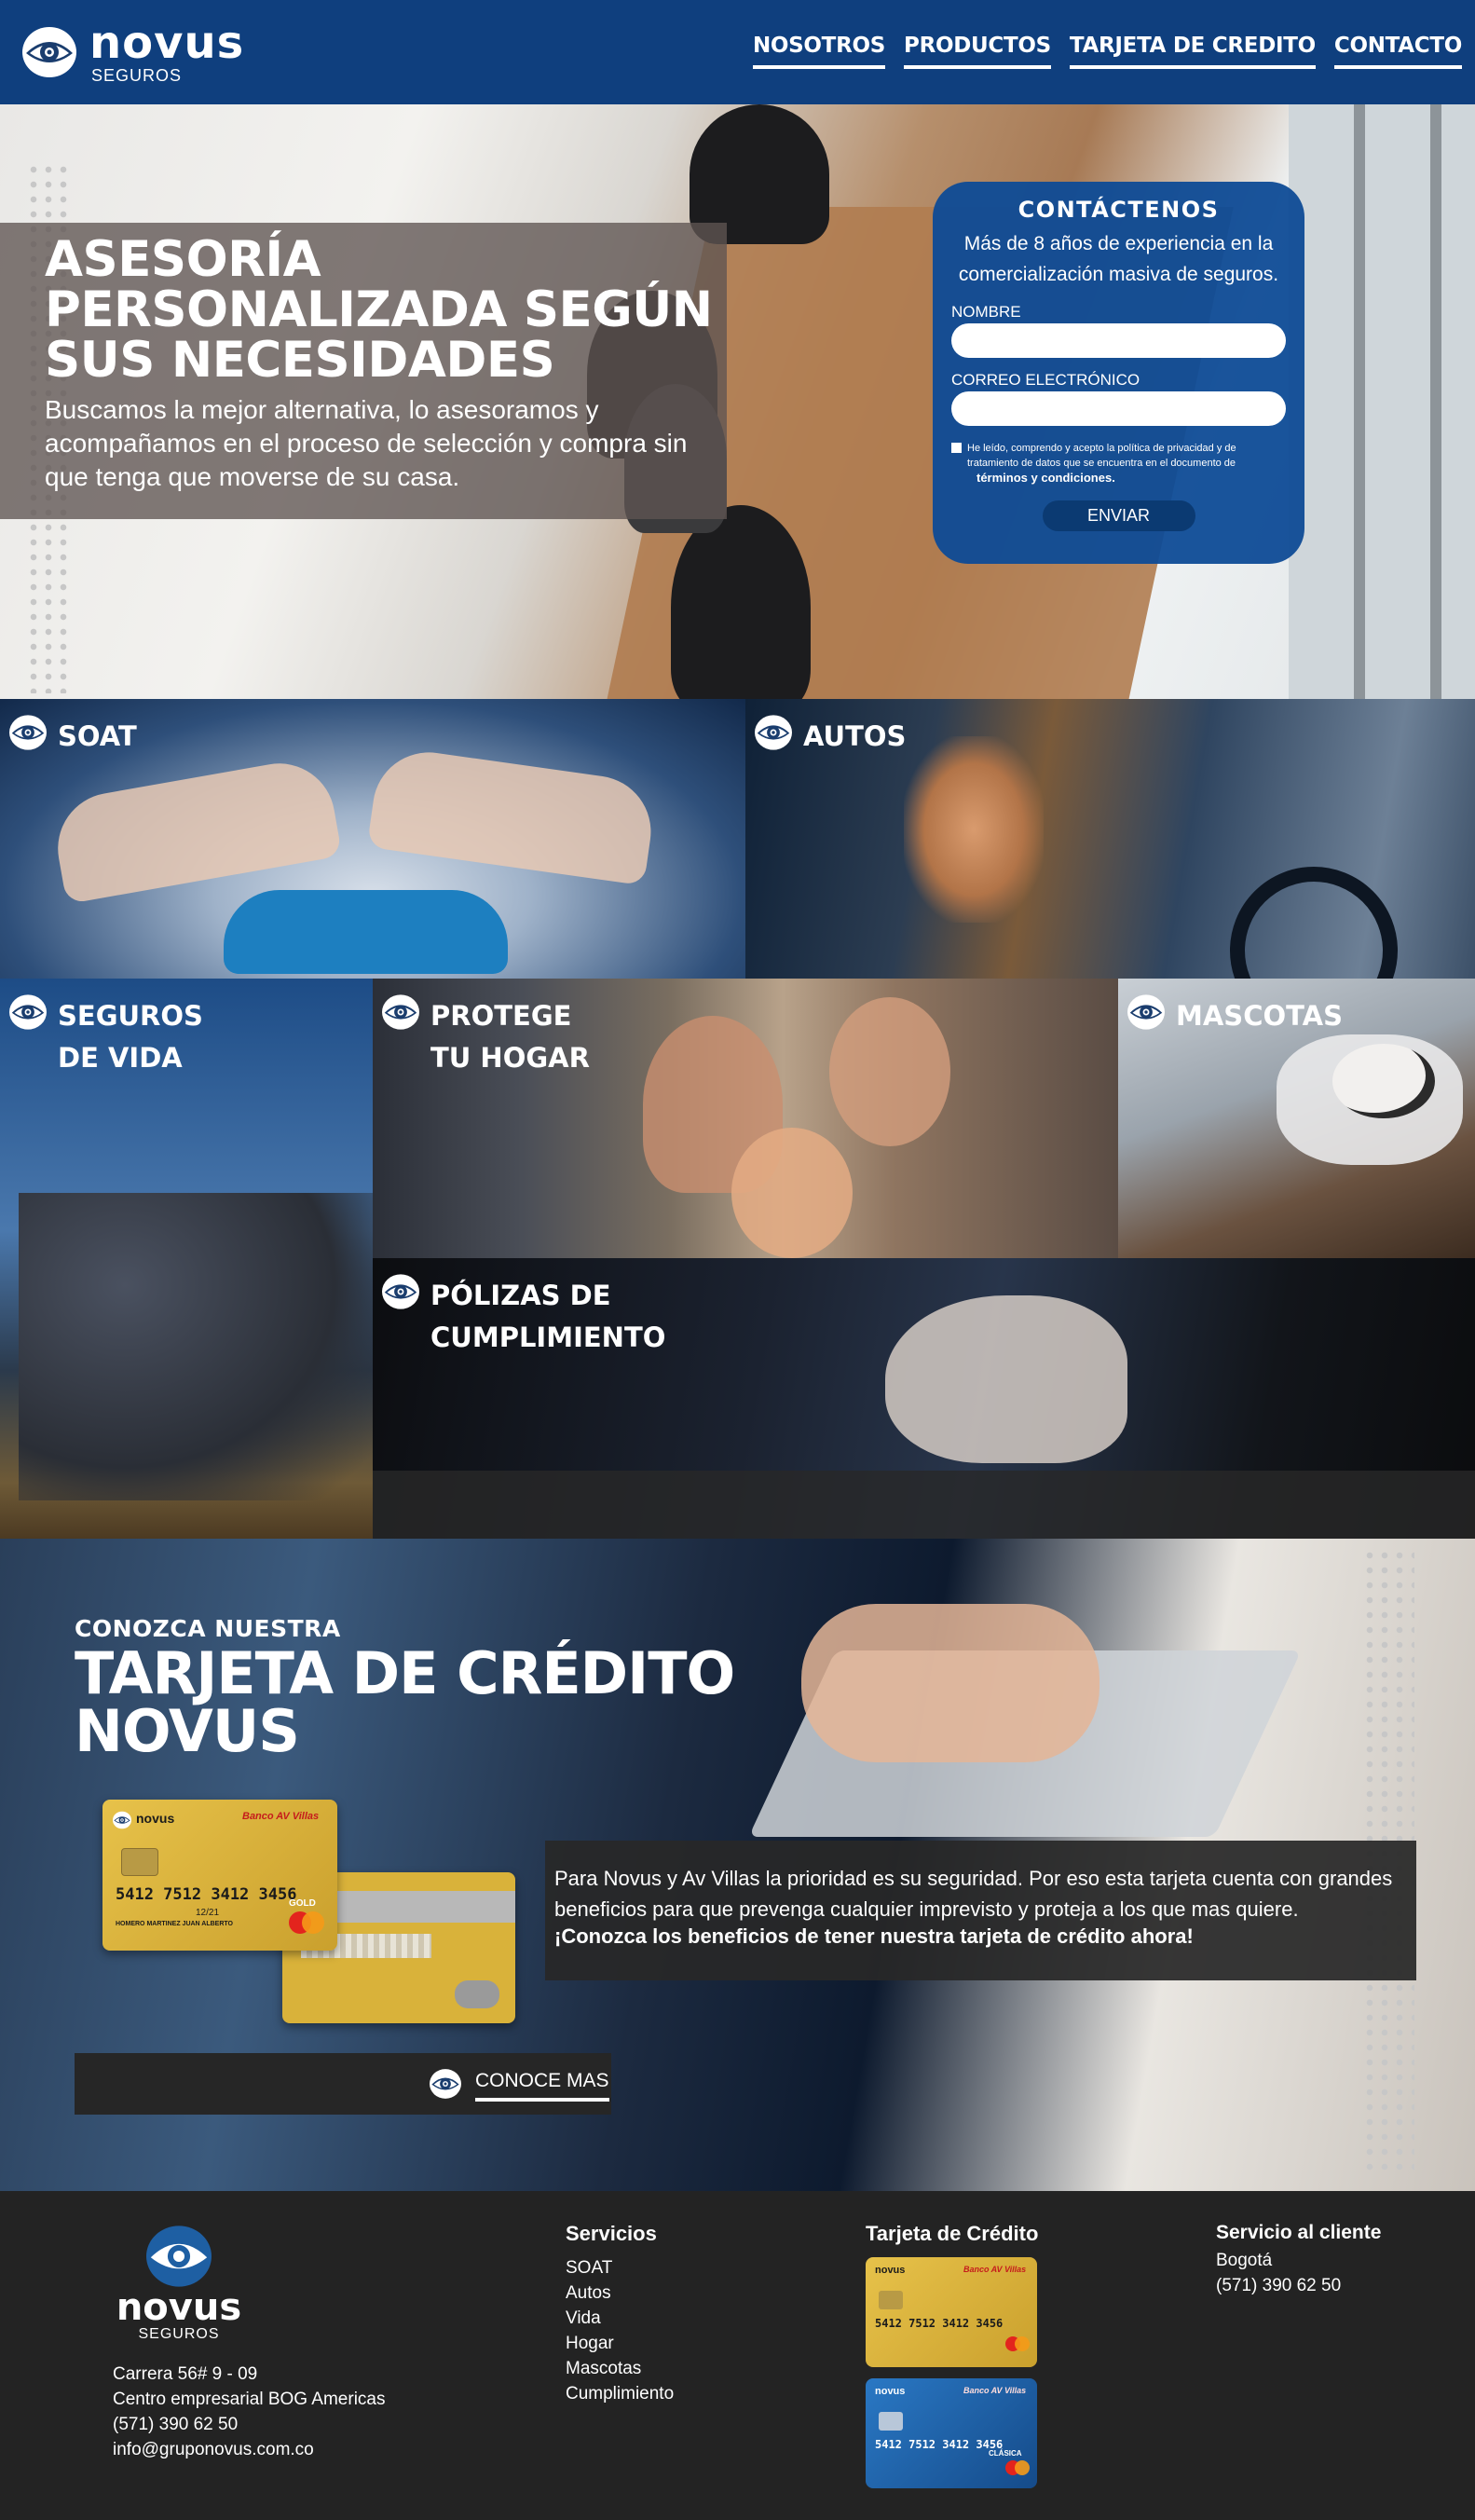  I want to click on tile-hogar-line1: PROTEGE, so click(501, 1016).